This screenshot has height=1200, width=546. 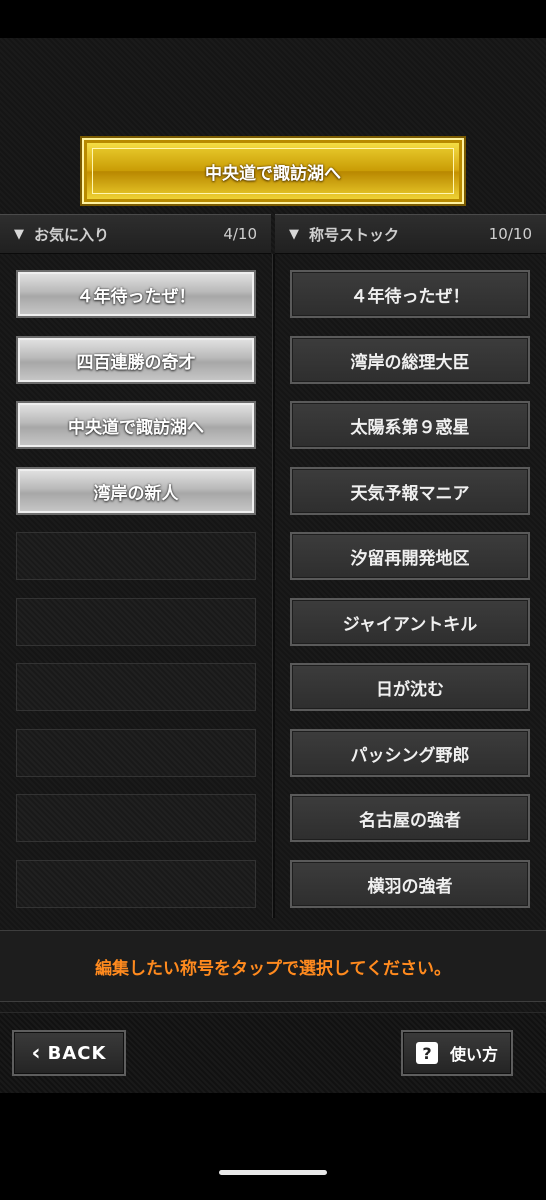 What do you see at coordinates (36, 1053) in the screenshot?
I see `chevron-left-icon: ‹` at bounding box center [36, 1053].